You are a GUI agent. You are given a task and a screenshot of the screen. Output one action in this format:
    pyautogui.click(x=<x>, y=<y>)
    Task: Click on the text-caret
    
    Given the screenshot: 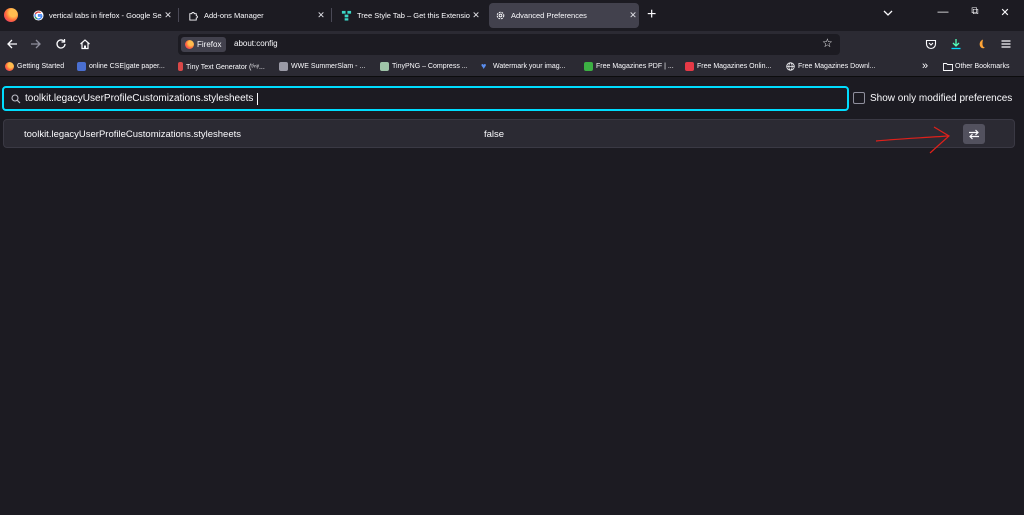 What is the action you would take?
    pyautogui.click(x=257, y=99)
    